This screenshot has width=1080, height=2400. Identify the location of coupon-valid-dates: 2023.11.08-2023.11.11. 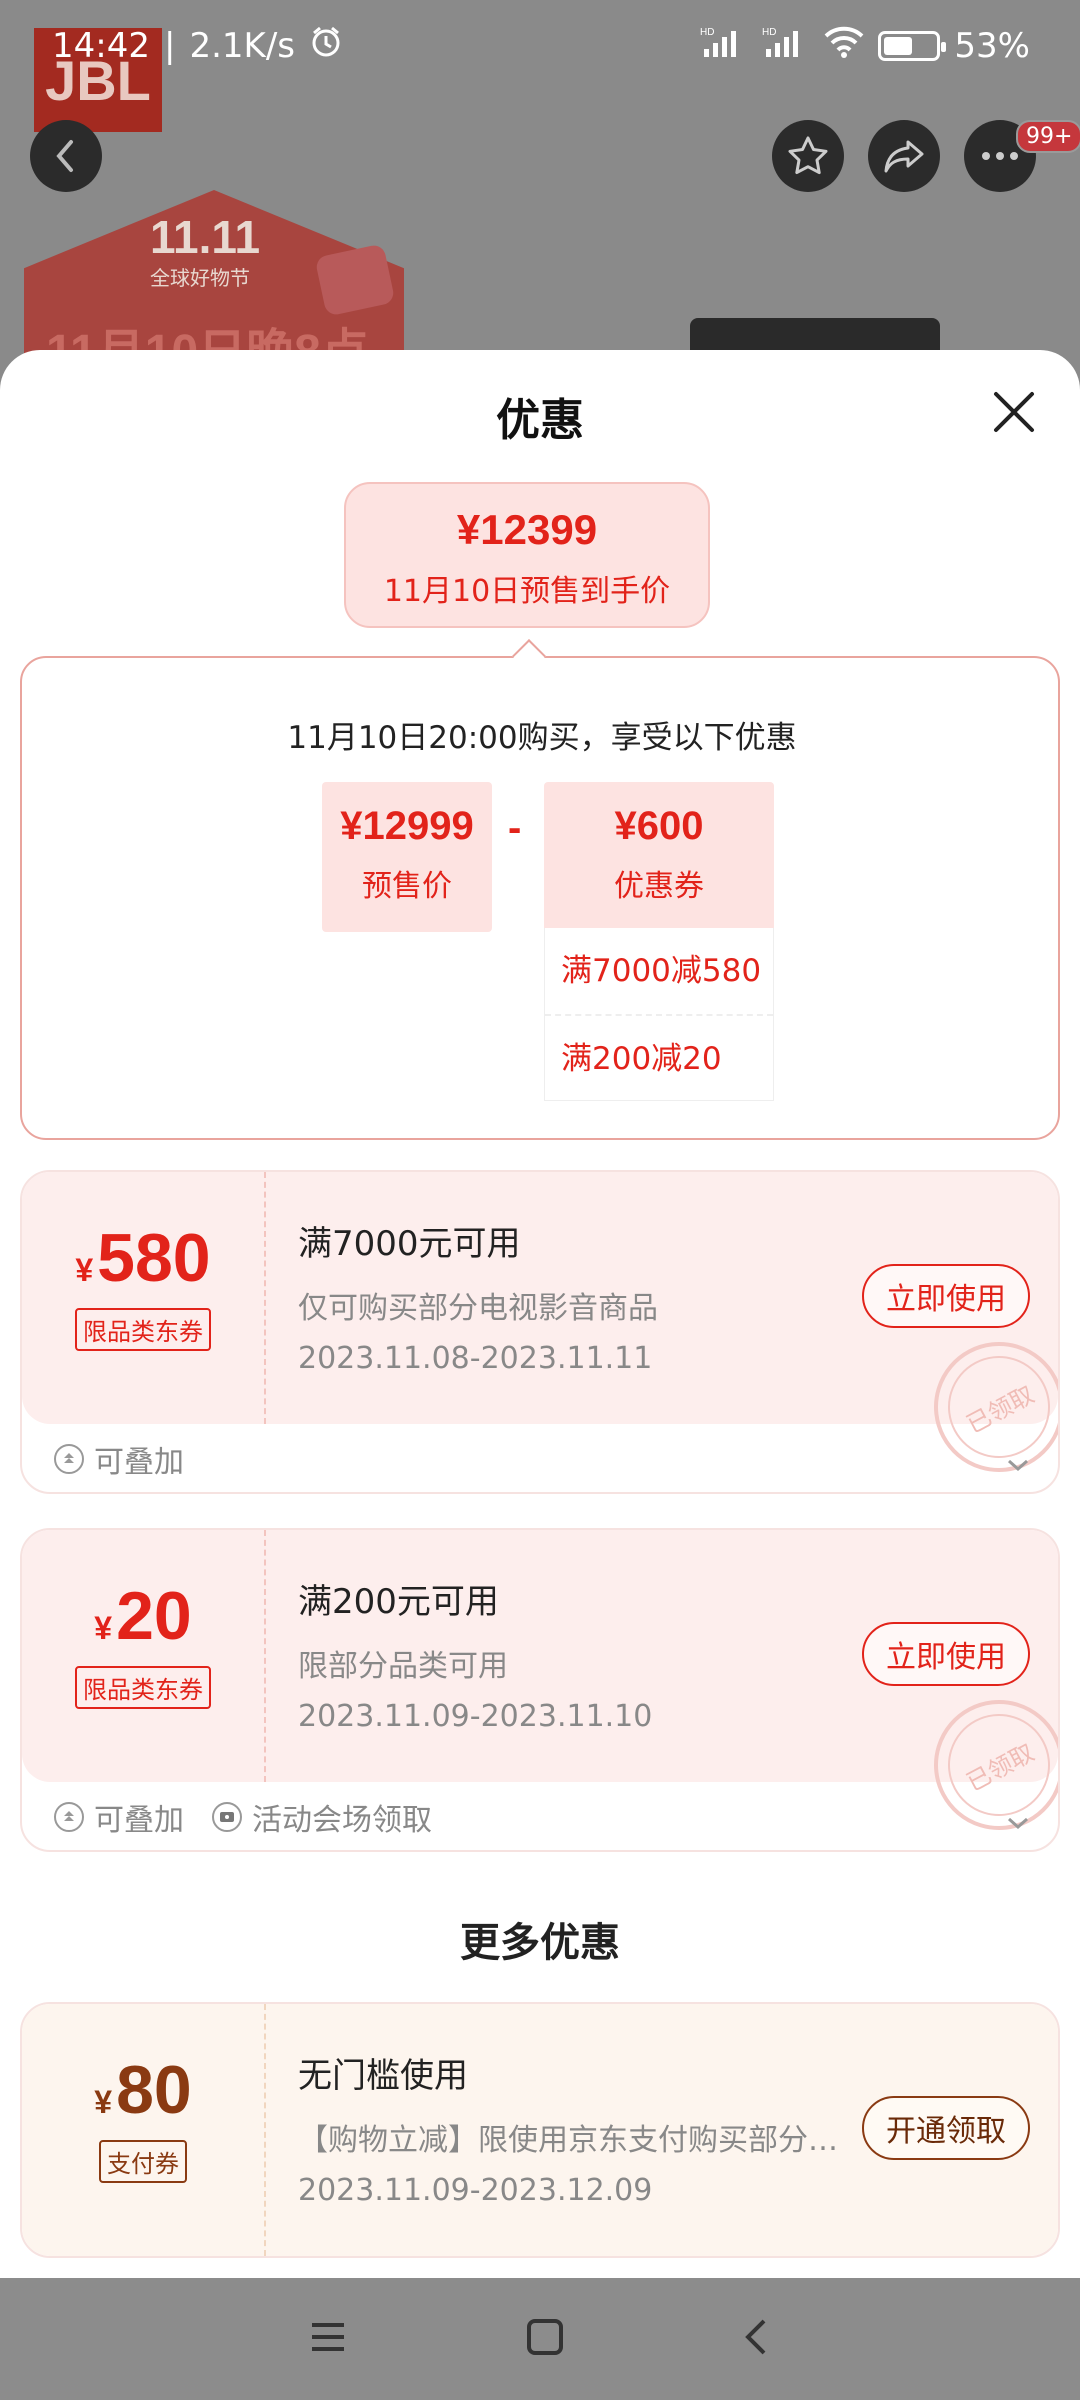
(475, 1358).